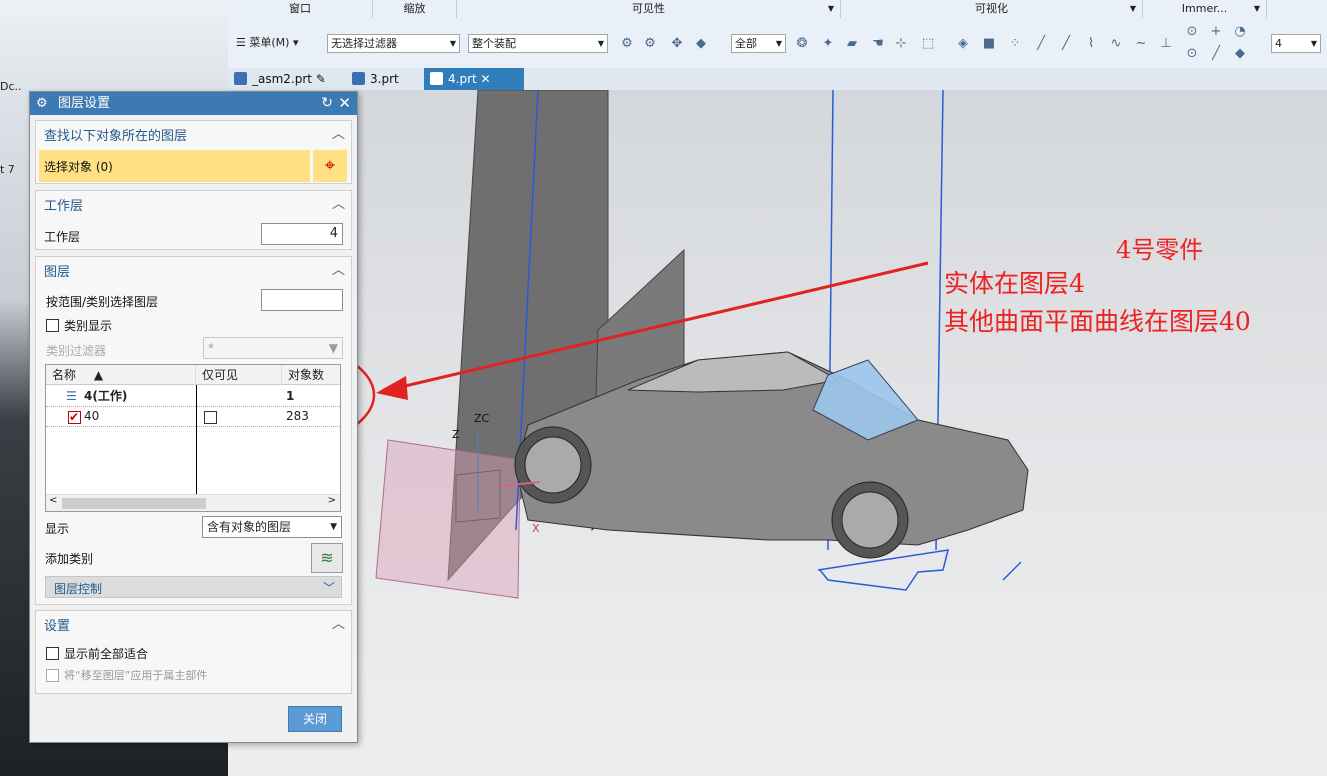  What do you see at coordinates (71, 396) in the screenshot?
I see `layers-icon: ☰` at bounding box center [71, 396].